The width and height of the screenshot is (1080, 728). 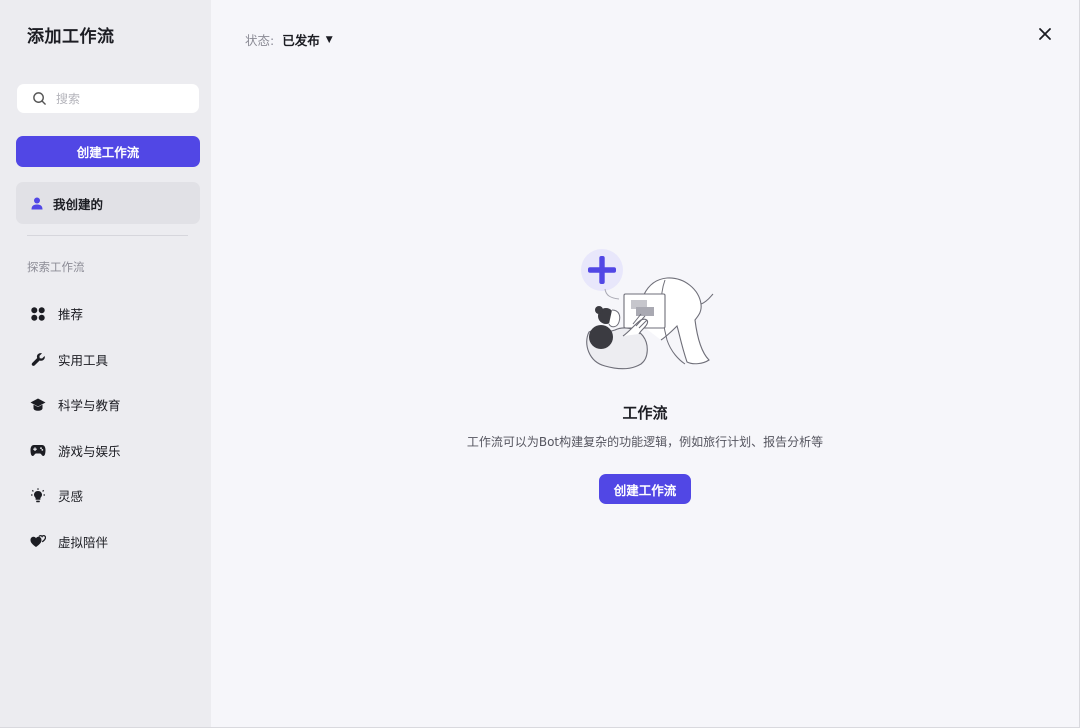 I want to click on search-box, so click(x=108, y=98).